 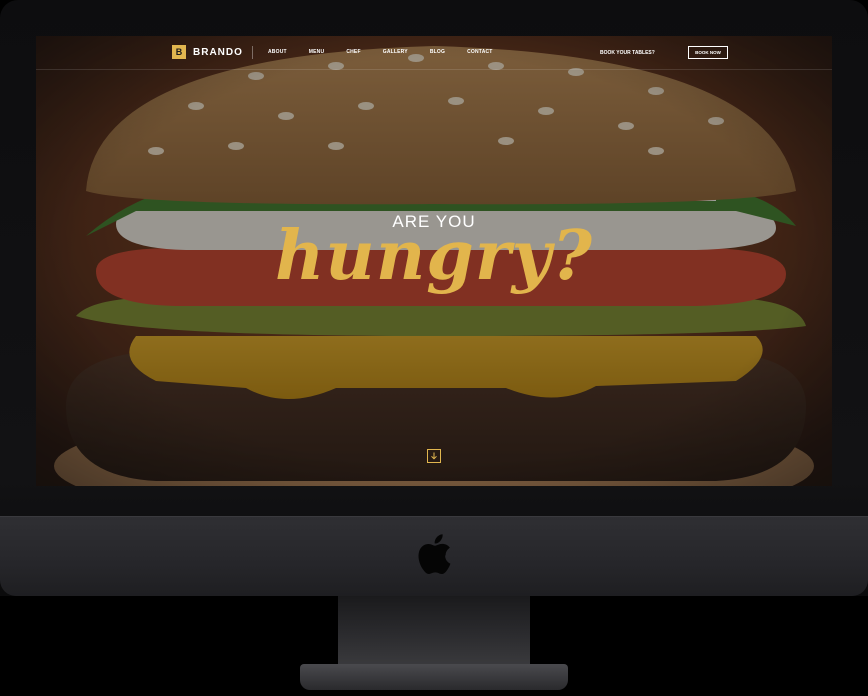 I want to click on apple-logo-icon, so click(x=434, y=554).